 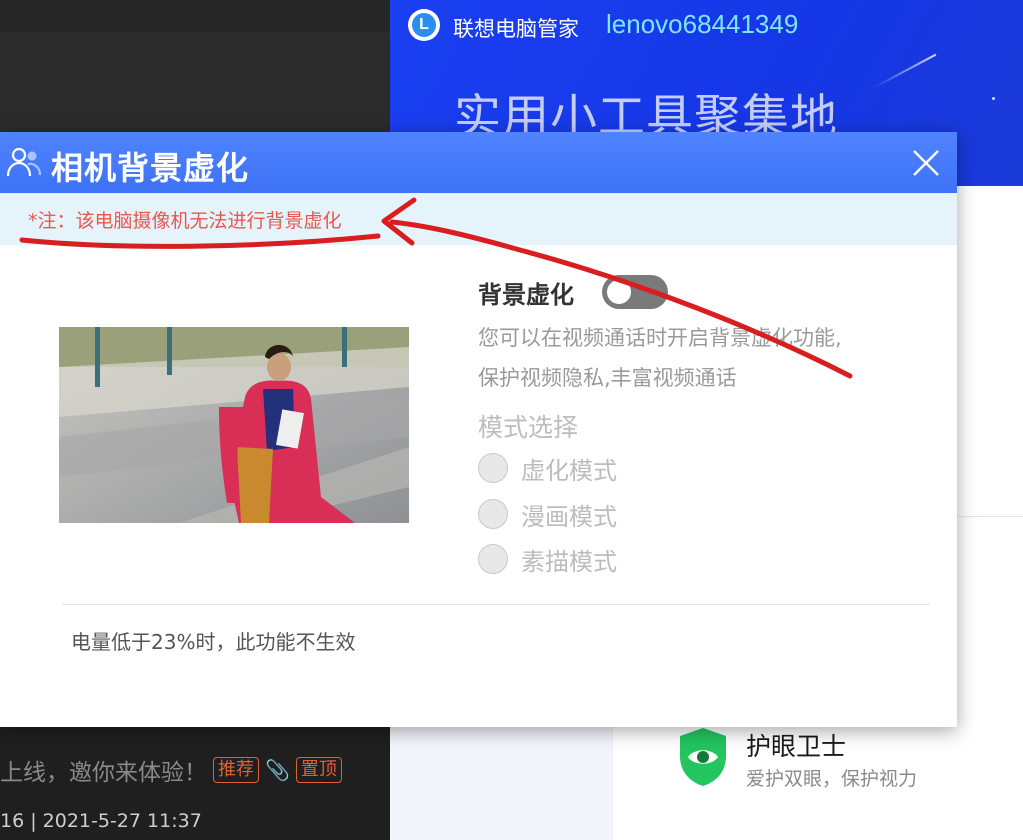 What do you see at coordinates (501, 783) in the screenshot?
I see `lenovo-left-strip` at bounding box center [501, 783].